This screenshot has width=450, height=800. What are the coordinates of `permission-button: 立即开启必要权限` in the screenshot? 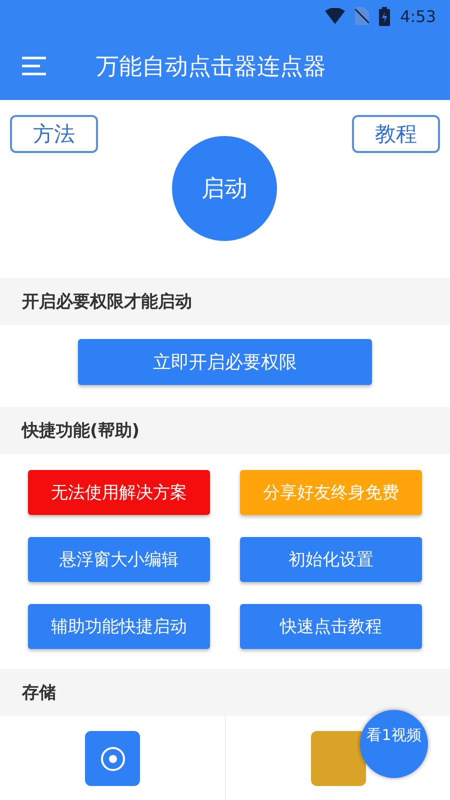 It's located at (225, 362).